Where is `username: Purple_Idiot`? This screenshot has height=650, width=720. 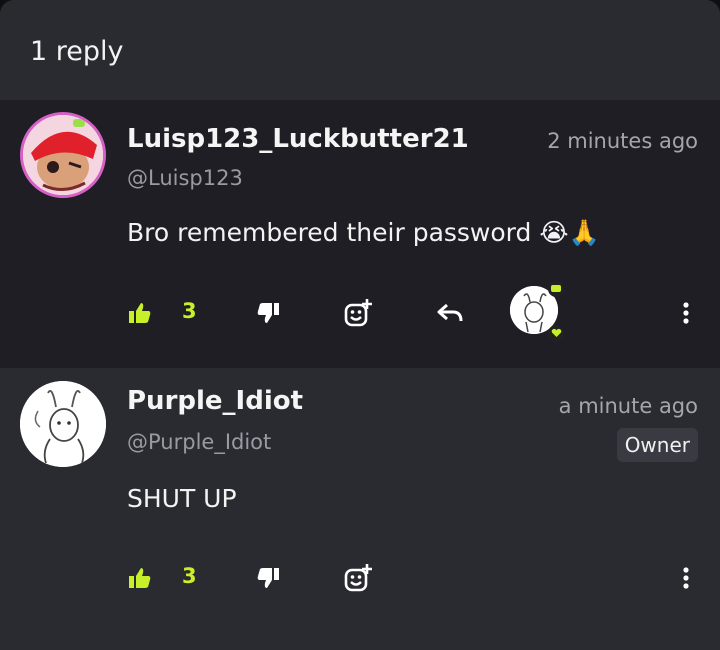 username: Purple_Idiot is located at coordinates (215, 401).